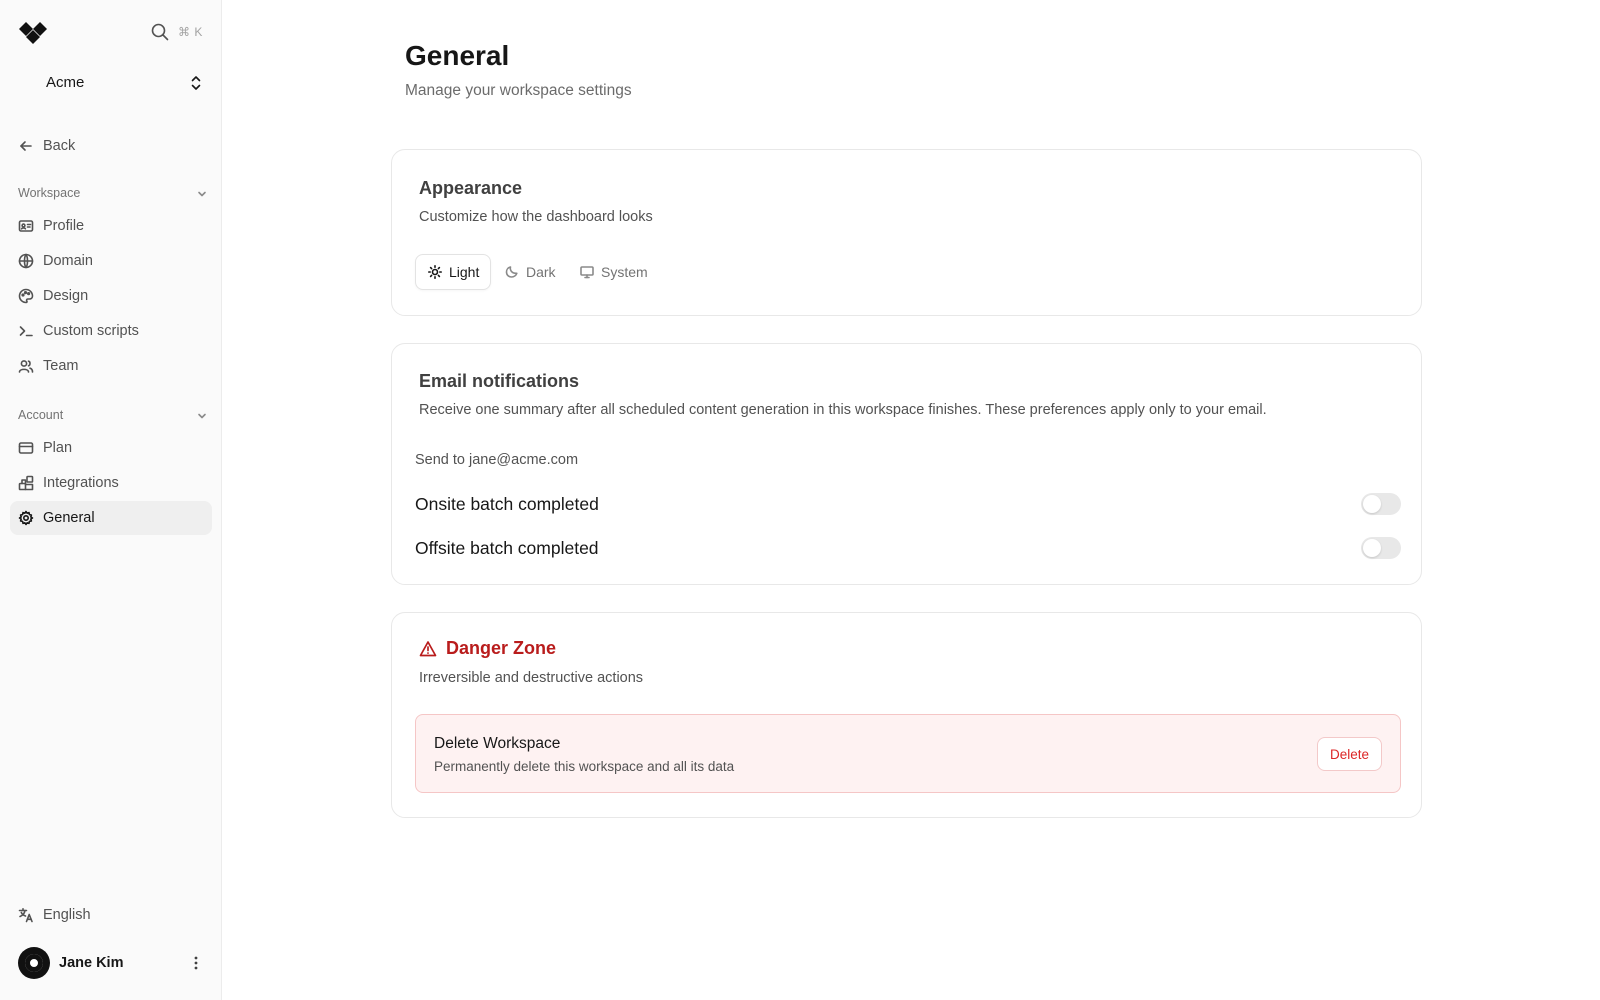  What do you see at coordinates (1381, 548) in the screenshot?
I see `offsite-batch-toggle` at bounding box center [1381, 548].